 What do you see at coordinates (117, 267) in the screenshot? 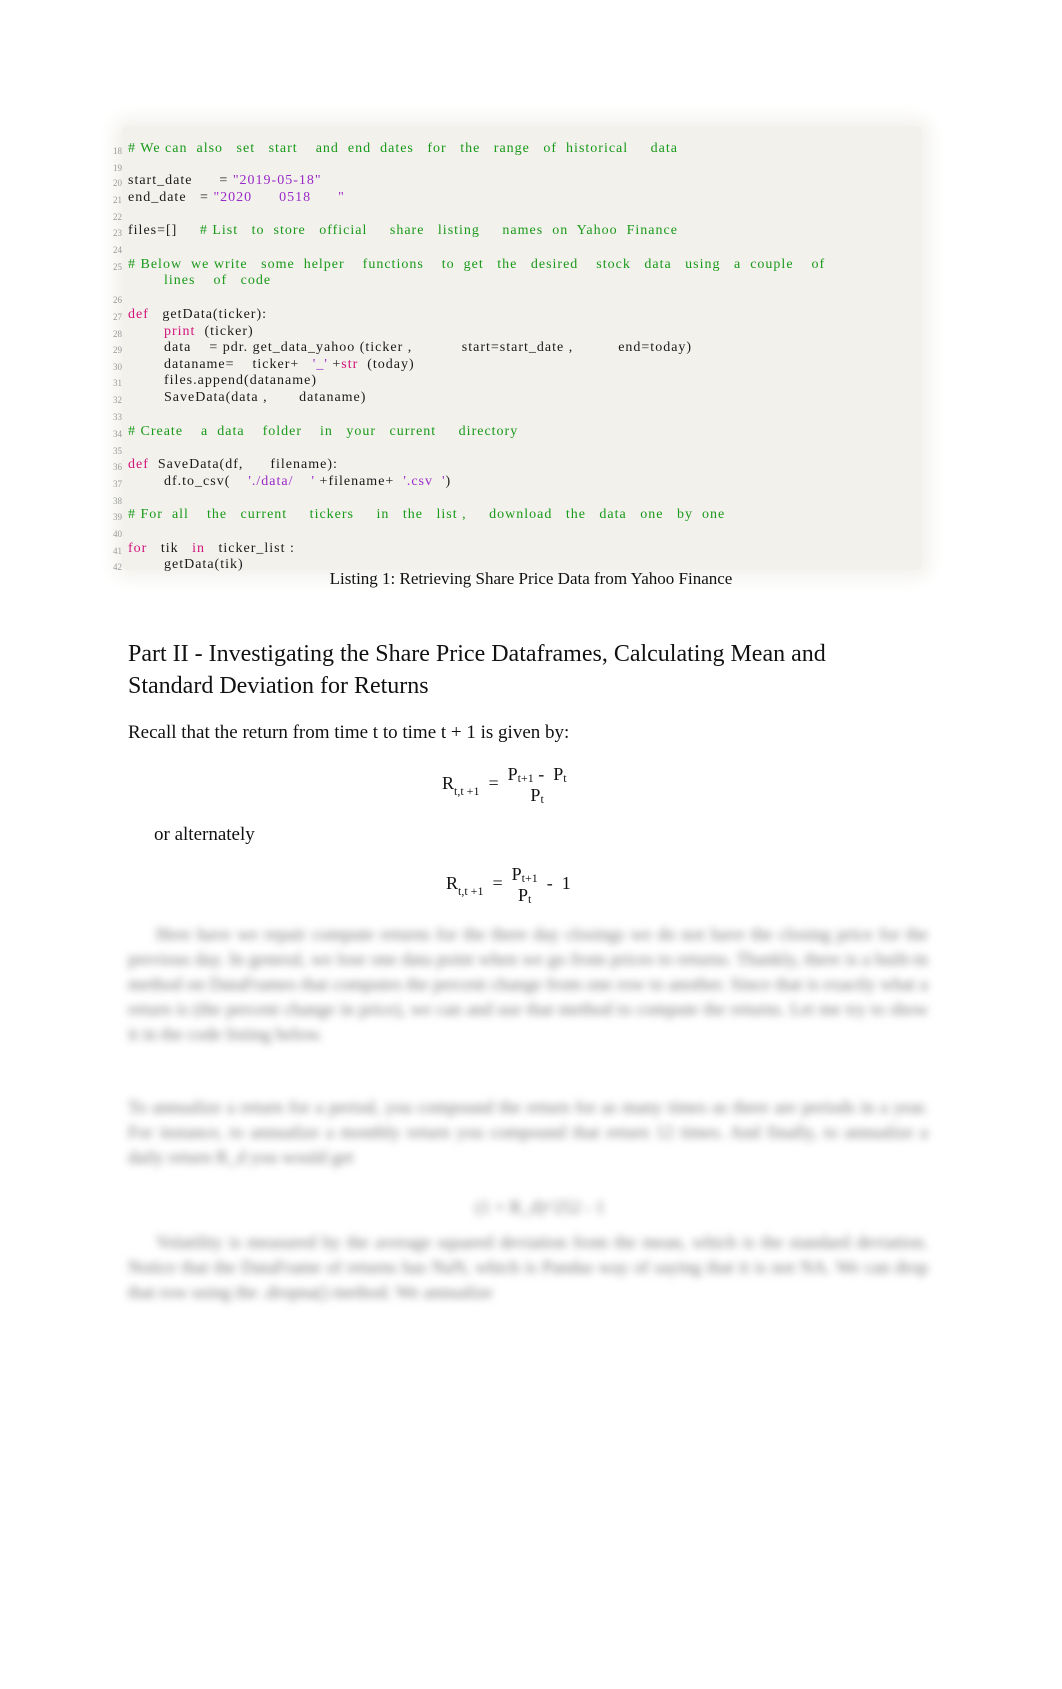
I see `line-number: 25` at bounding box center [117, 267].